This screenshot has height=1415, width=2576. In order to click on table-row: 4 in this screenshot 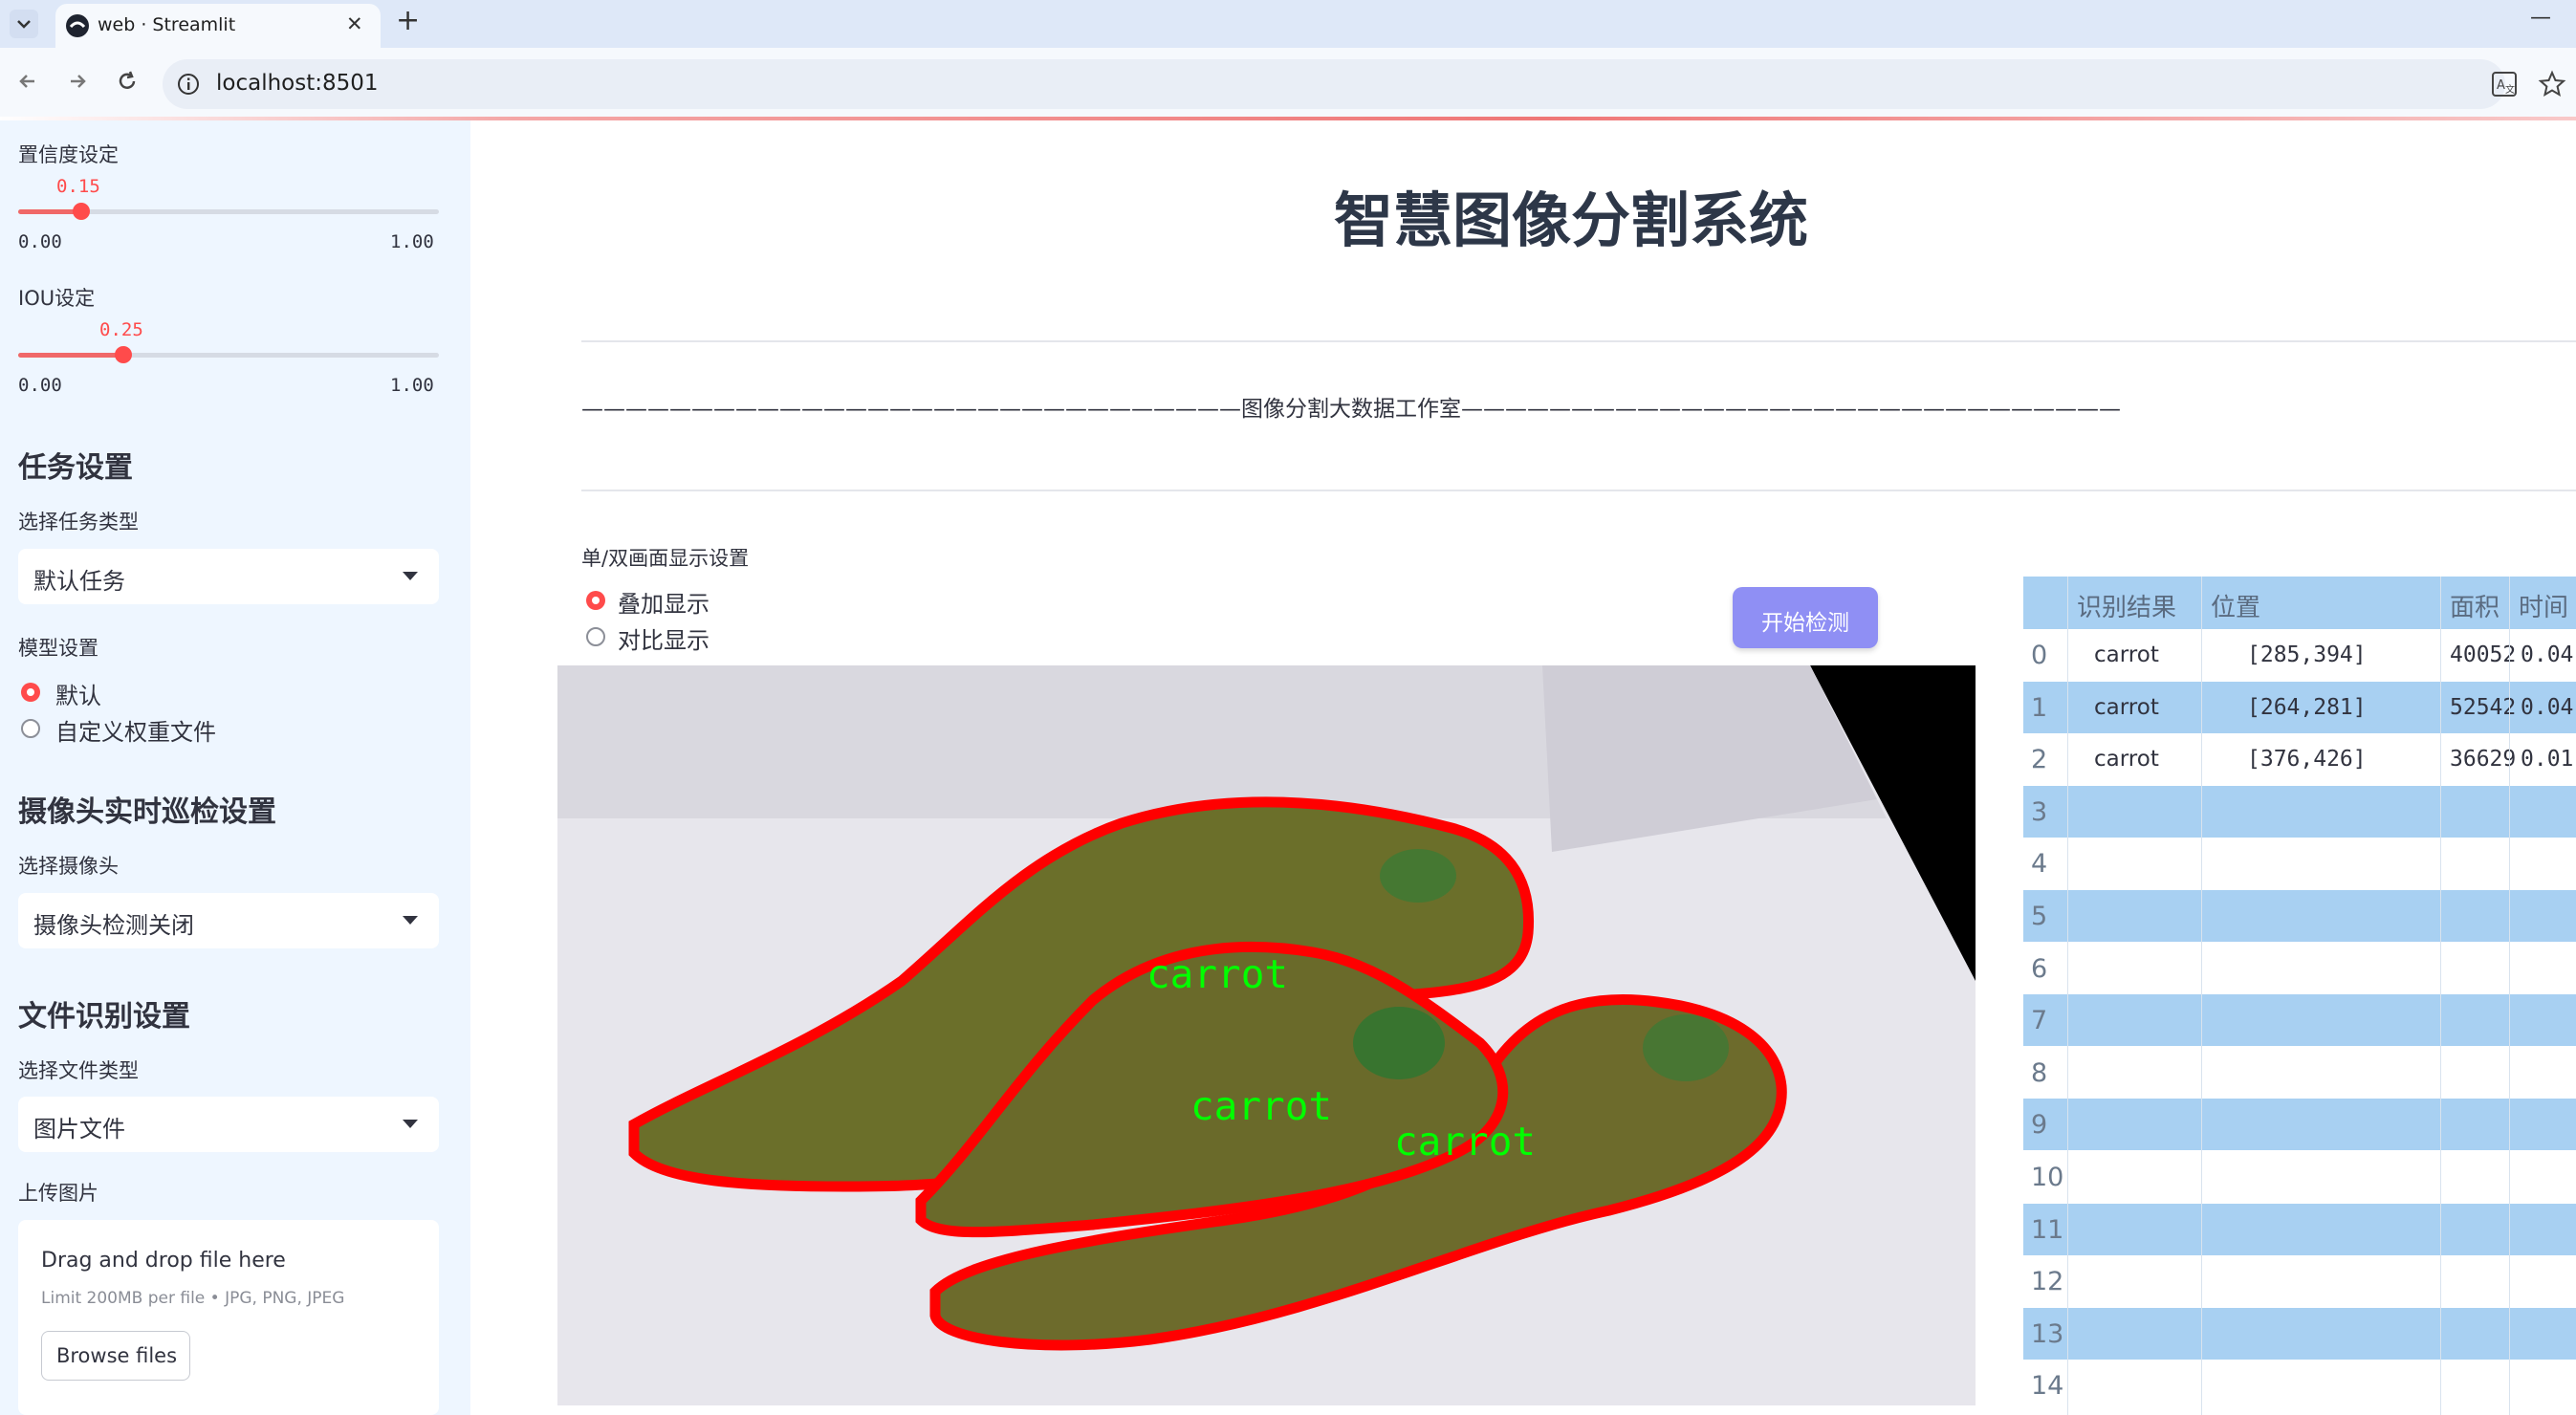, I will do `click(2299, 864)`.